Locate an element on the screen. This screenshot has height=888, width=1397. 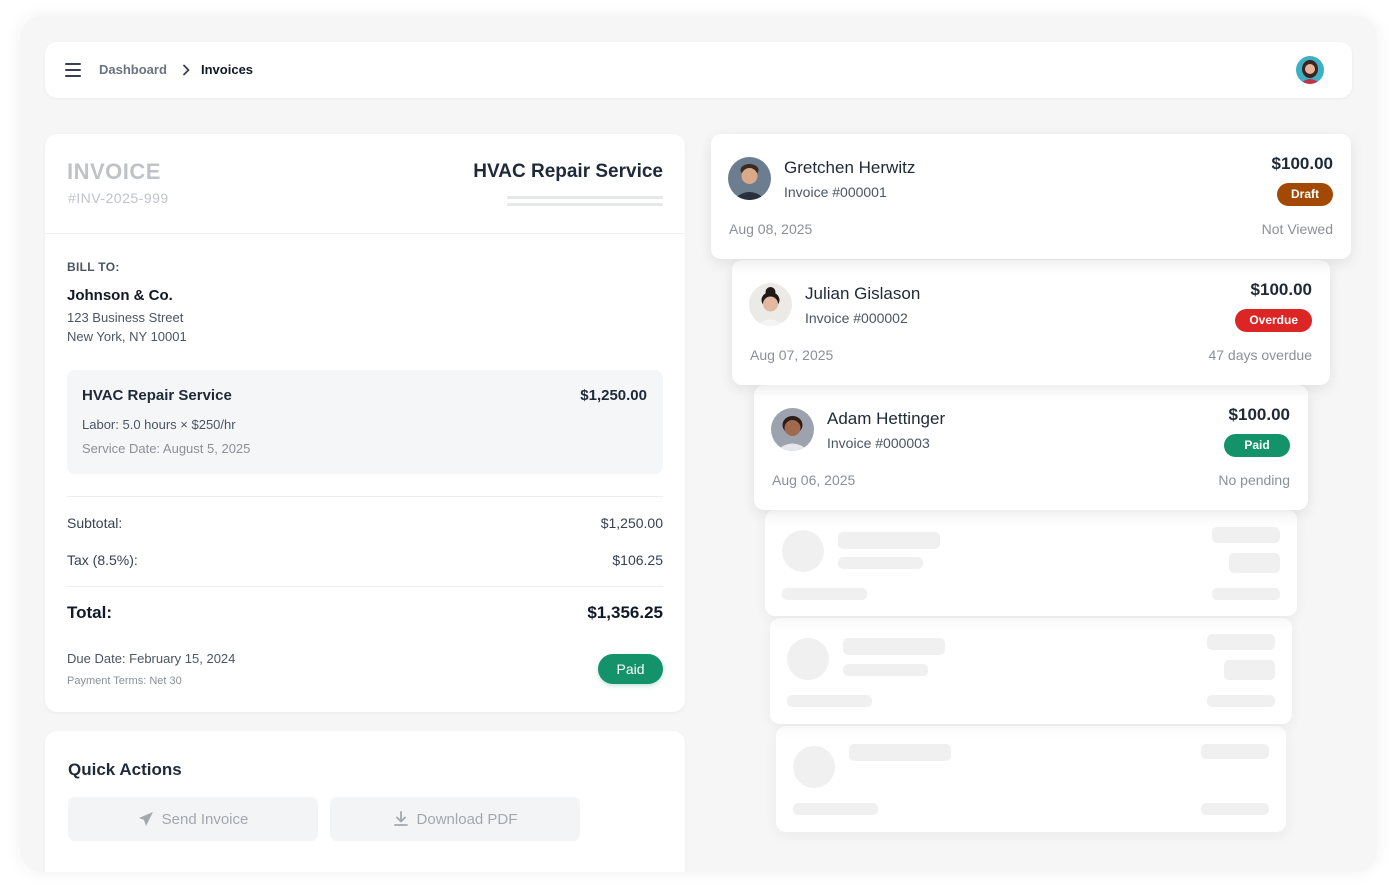
line-item-name: HVAC Repair Service is located at coordinates (157, 395).